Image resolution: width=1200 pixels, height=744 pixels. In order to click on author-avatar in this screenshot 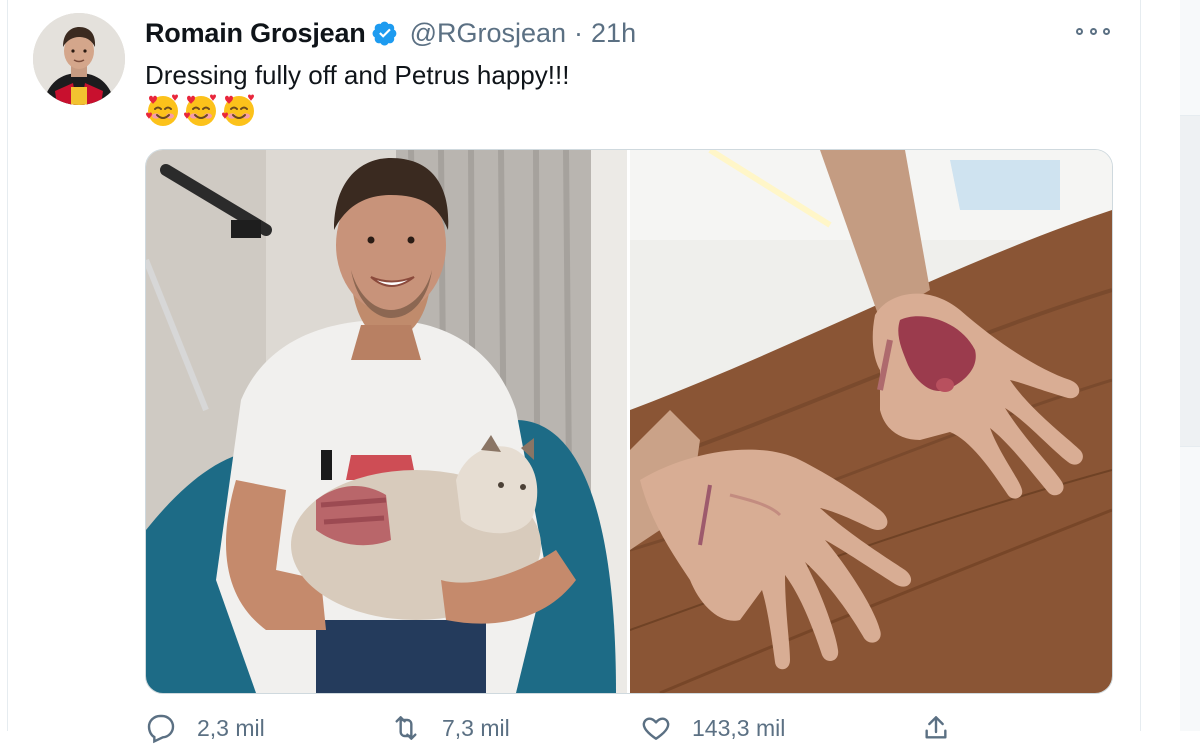, I will do `click(79, 59)`.